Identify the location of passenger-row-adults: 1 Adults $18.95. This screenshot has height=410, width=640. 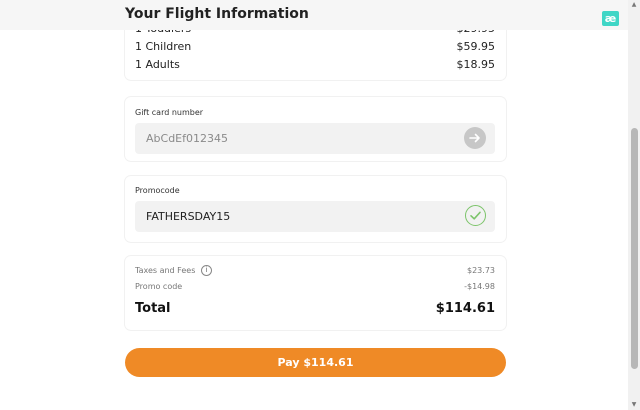
(315, 66).